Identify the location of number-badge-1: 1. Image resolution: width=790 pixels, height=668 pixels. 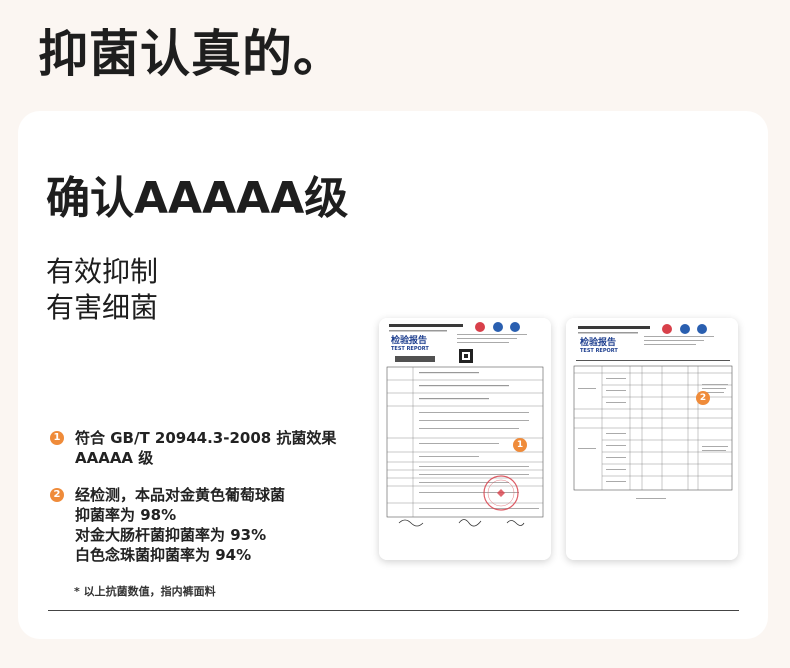
(57, 438).